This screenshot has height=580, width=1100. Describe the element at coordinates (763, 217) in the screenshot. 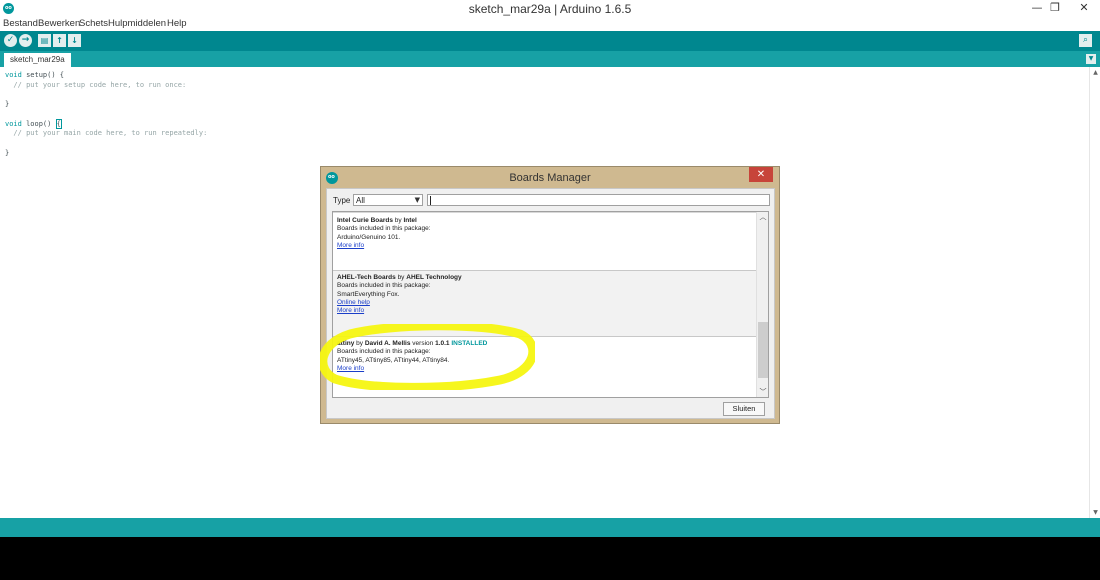

I see `scroll-up-icon: ︿` at that location.